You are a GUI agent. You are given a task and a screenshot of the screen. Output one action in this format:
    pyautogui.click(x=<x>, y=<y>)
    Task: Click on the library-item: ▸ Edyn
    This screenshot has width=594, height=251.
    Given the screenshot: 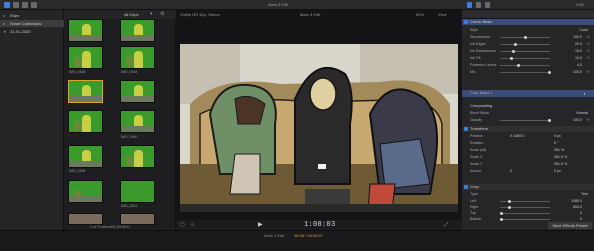 What is the action you would take?
    pyautogui.click(x=32, y=15)
    